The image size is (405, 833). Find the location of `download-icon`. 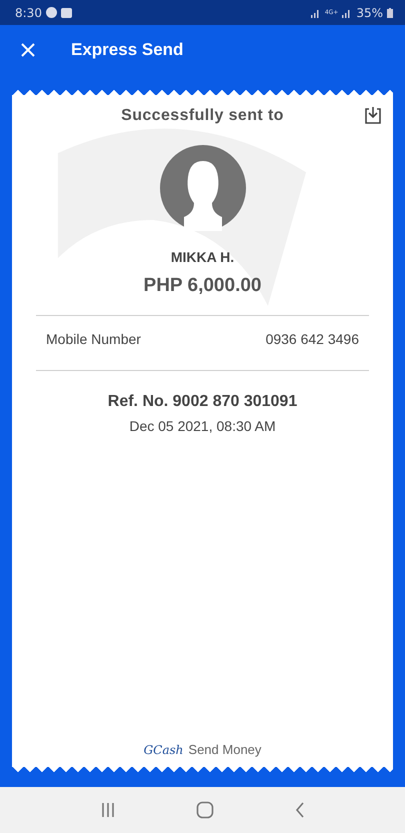

download-icon is located at coordinates (373, 115).